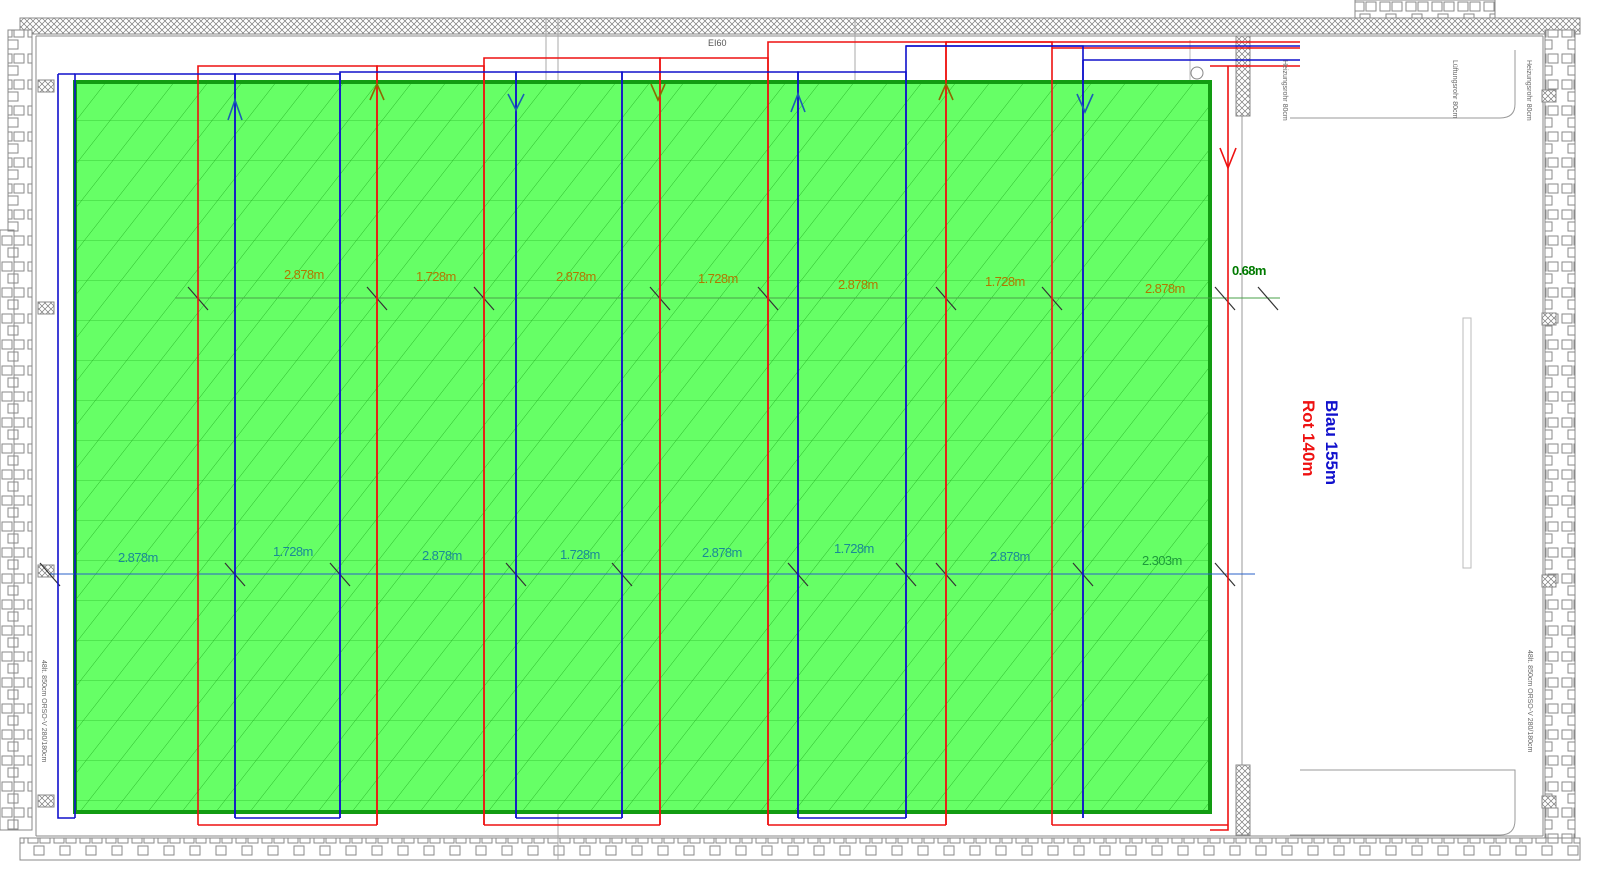 The height and width of the screenshot is (891, 1600). I want to click on right-wall-note: 48lt. 850cm ORSO-V 280/180cm, so click(1529, 701).